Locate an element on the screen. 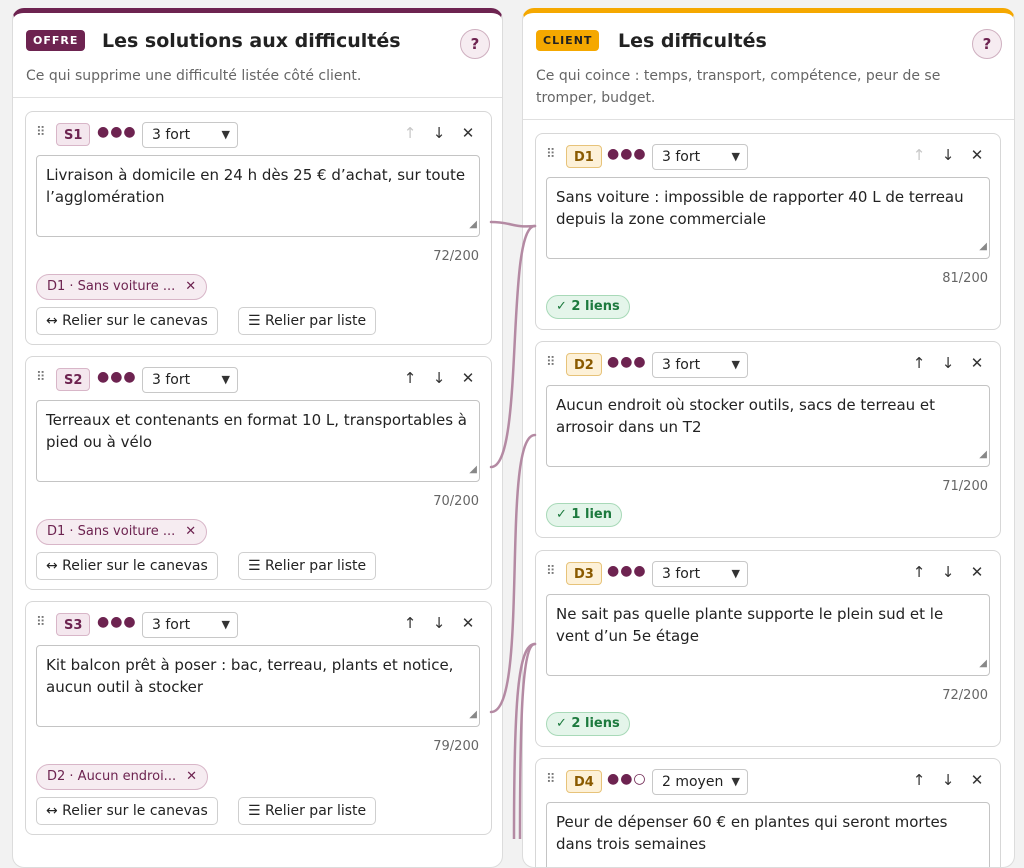  card-id: S1 is located at coordinates (73, 134).